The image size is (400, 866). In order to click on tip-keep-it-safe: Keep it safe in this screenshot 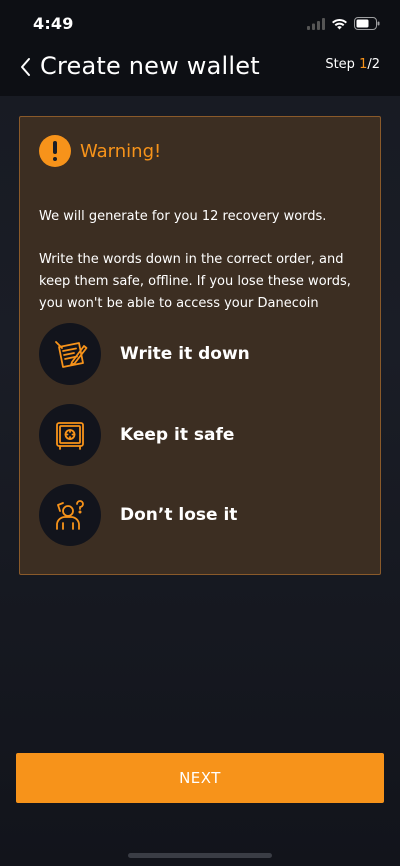, I will do `click(199, 435)`.